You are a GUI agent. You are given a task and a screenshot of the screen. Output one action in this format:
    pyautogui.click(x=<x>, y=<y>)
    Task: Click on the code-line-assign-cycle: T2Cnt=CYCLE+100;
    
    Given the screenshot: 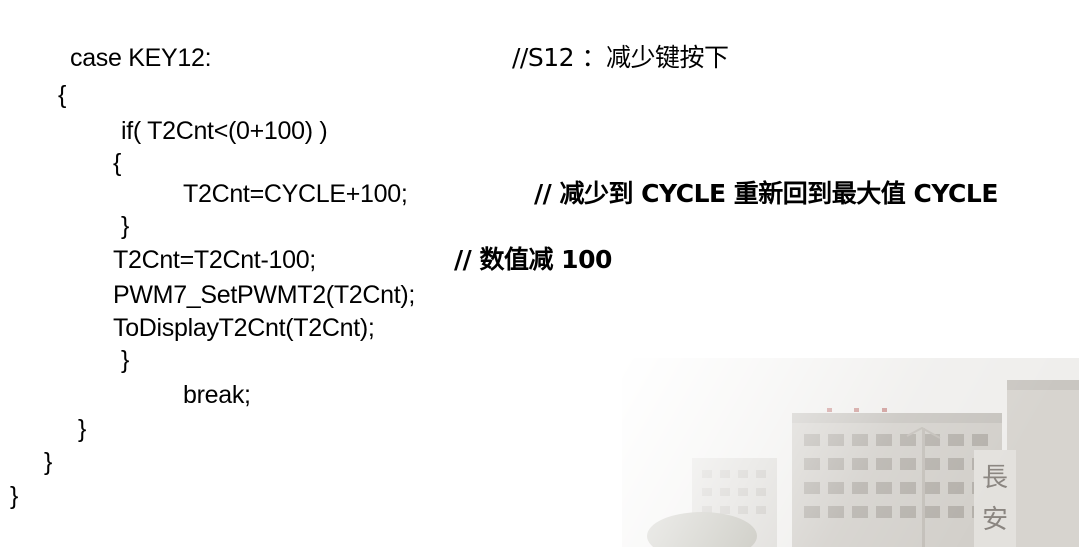 What is the action you would take?
    pyautogui.click(x=295, y=194)
    